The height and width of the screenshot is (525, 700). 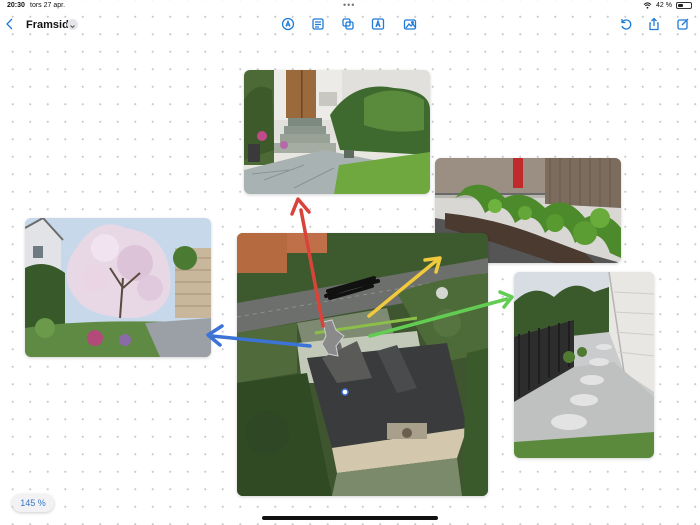 I want to click on status-right: 42 %, so click(x=667, y=5).